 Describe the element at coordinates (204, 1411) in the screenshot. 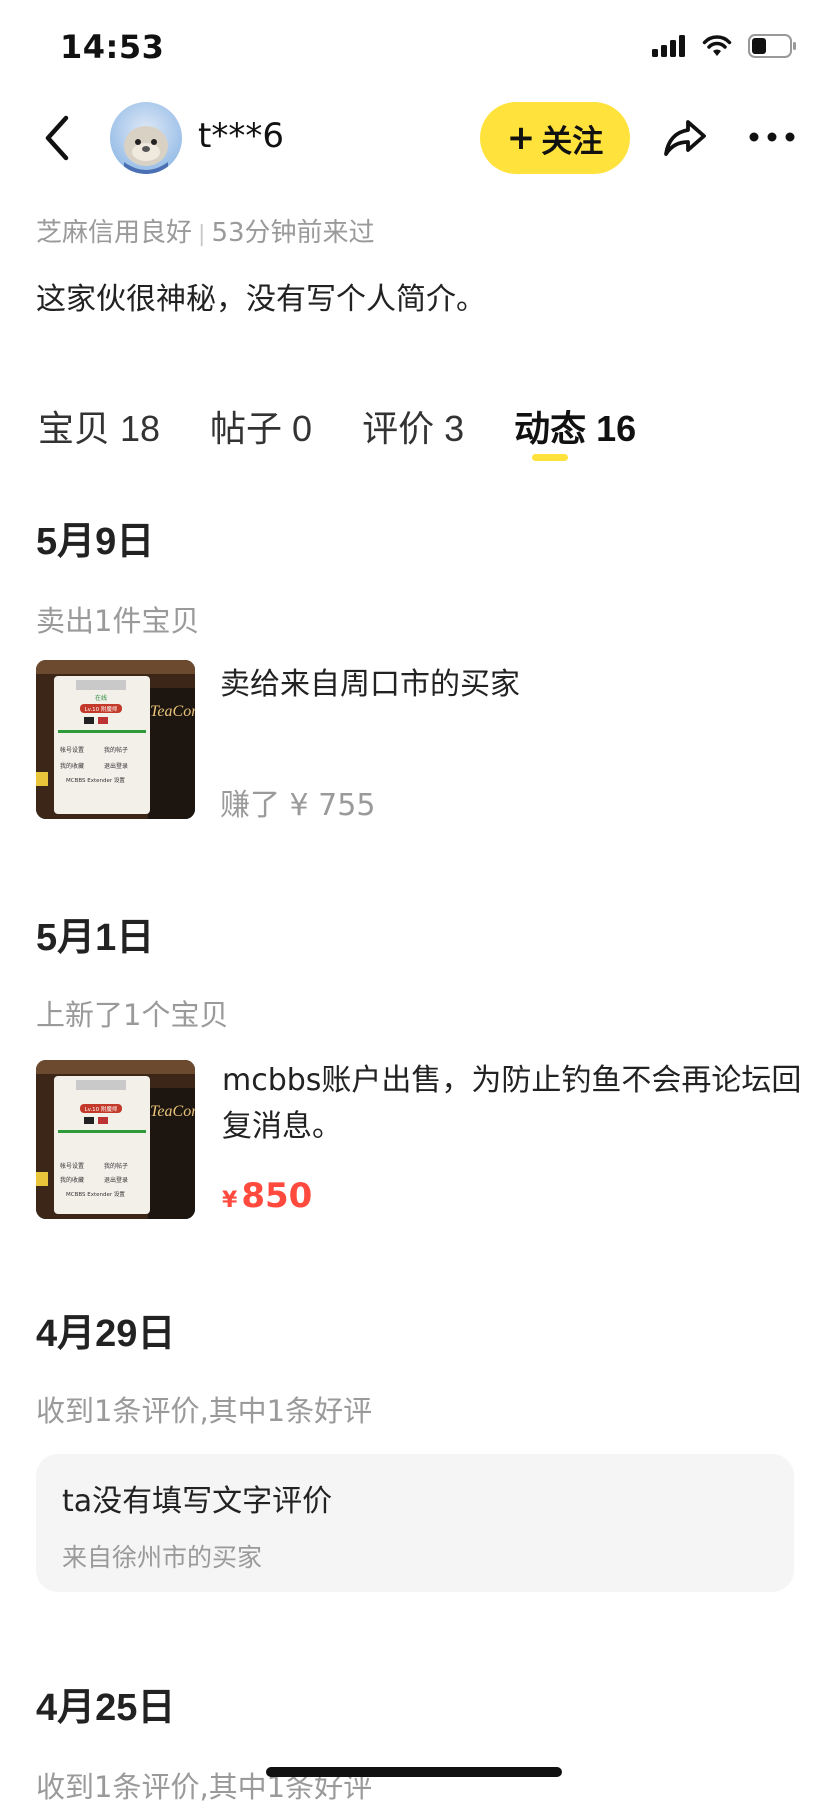

I see `feed-action: 收到1条评价,其中1条好评` at that location.